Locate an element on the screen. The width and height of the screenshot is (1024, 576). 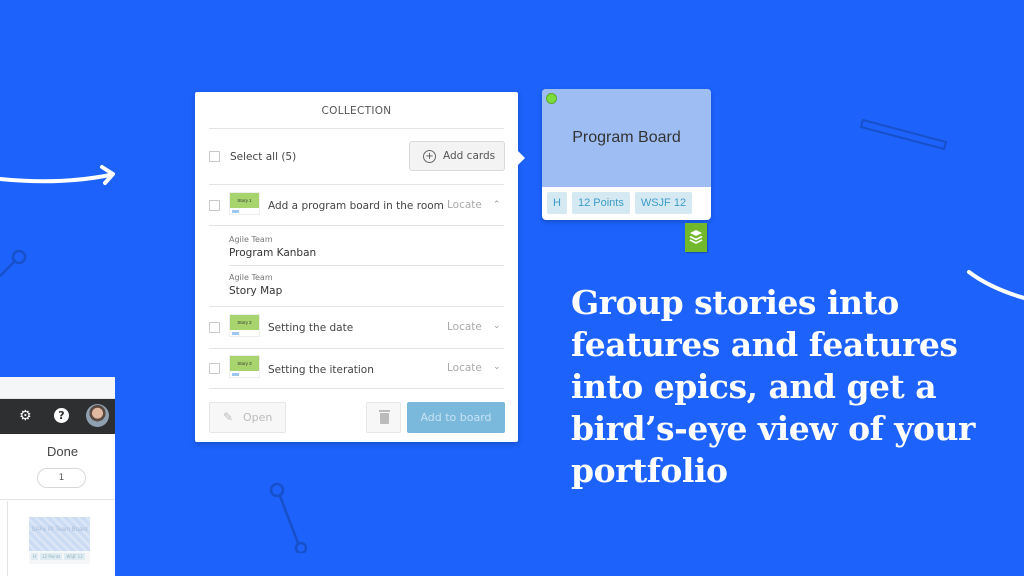
add-cards-button: + Add cards is located at coordinates (457, 156).